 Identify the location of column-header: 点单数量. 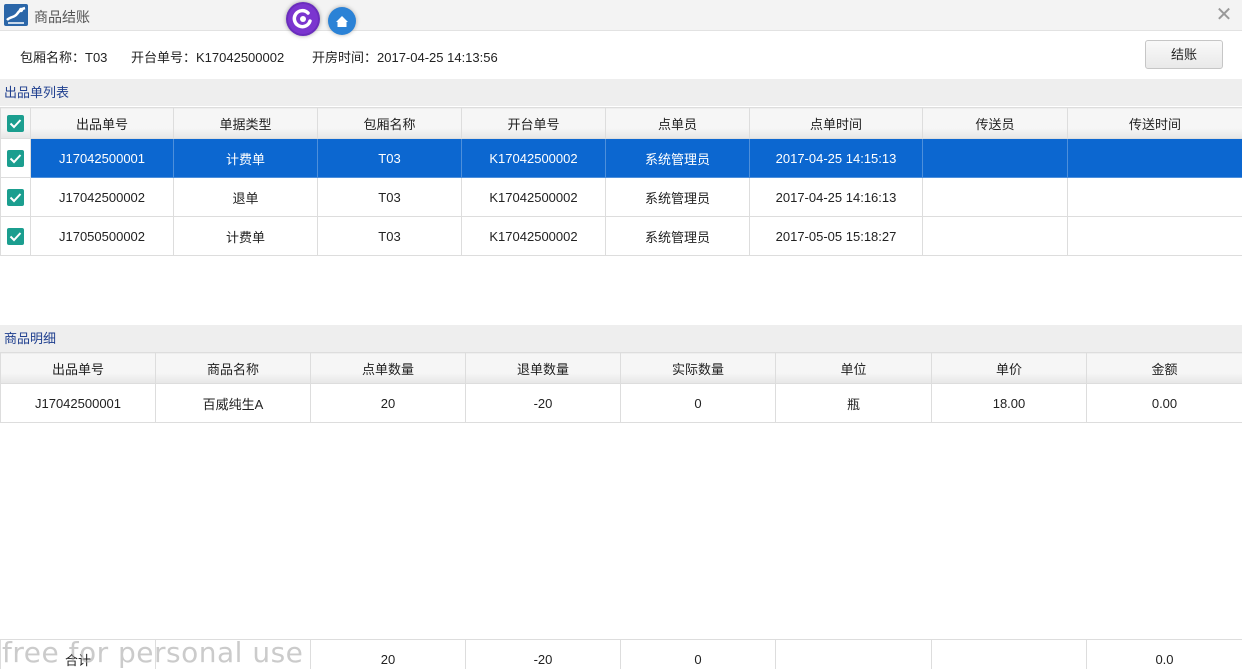
(388, 368).